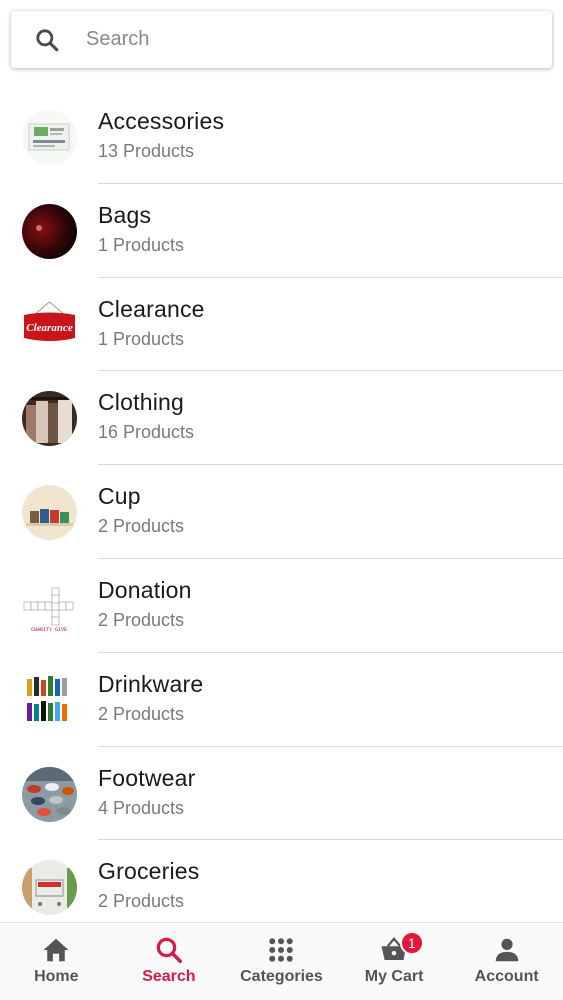  I want to click on category-item-clothing: Clothing 16 Products, so click(281, 418).